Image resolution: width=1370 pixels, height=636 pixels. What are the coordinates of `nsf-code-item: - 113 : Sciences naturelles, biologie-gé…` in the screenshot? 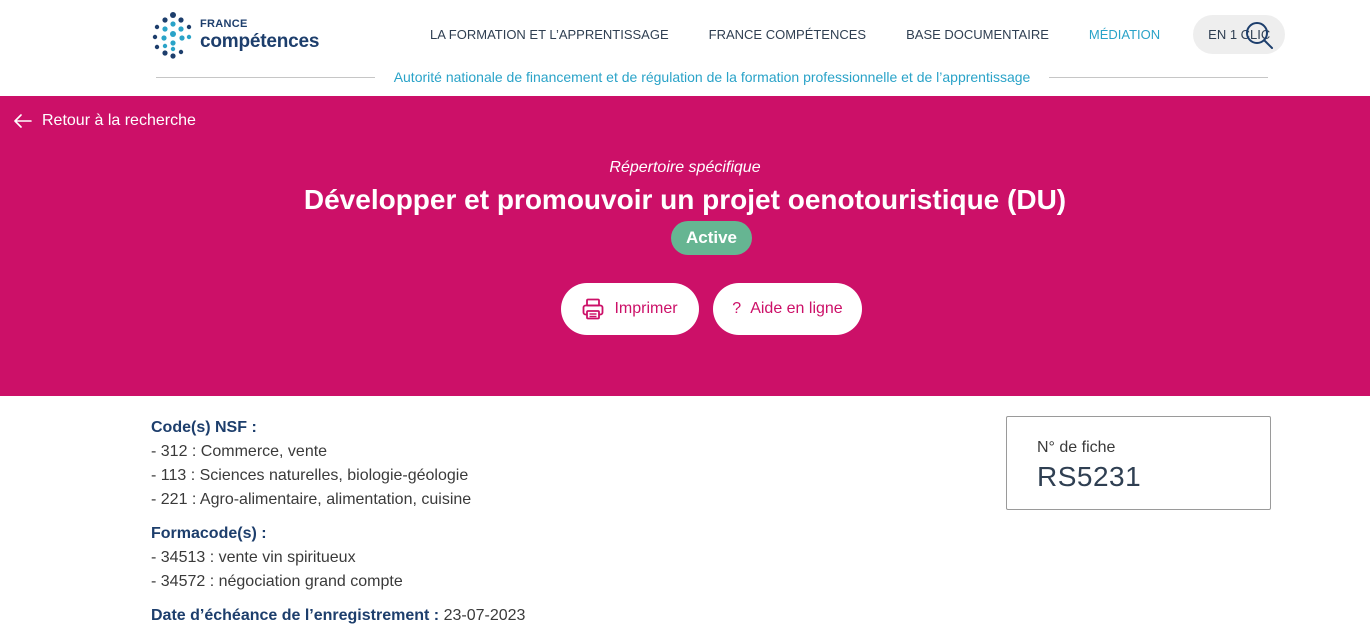 It's located at (310, 475).